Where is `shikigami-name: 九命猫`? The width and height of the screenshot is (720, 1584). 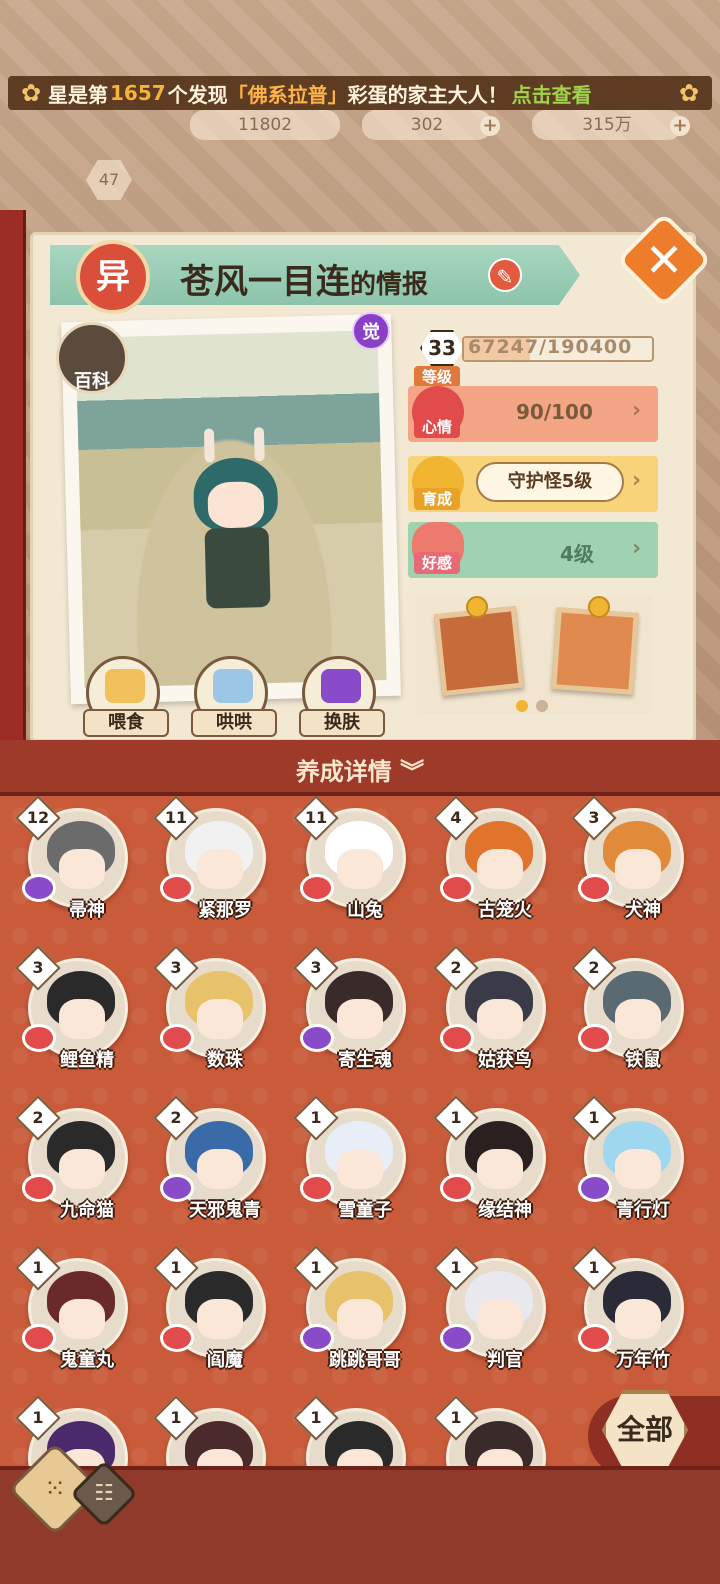
shikigami-name: 九命猫 is located at coordinates (87, 1210).